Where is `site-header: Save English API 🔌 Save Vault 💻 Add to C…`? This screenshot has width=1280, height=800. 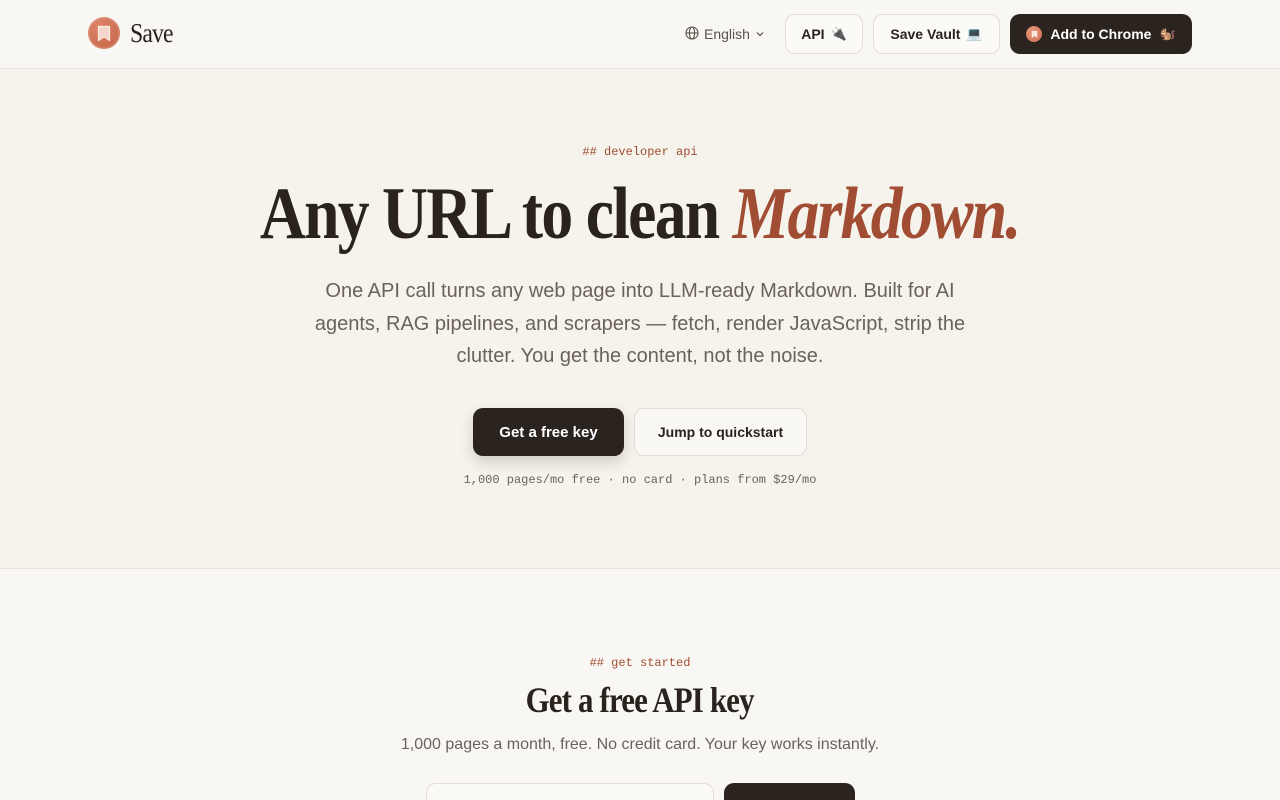
site-header: Save English API 🔌 Save Vault 💻 Add to C… is located at coordinates (640, 34).